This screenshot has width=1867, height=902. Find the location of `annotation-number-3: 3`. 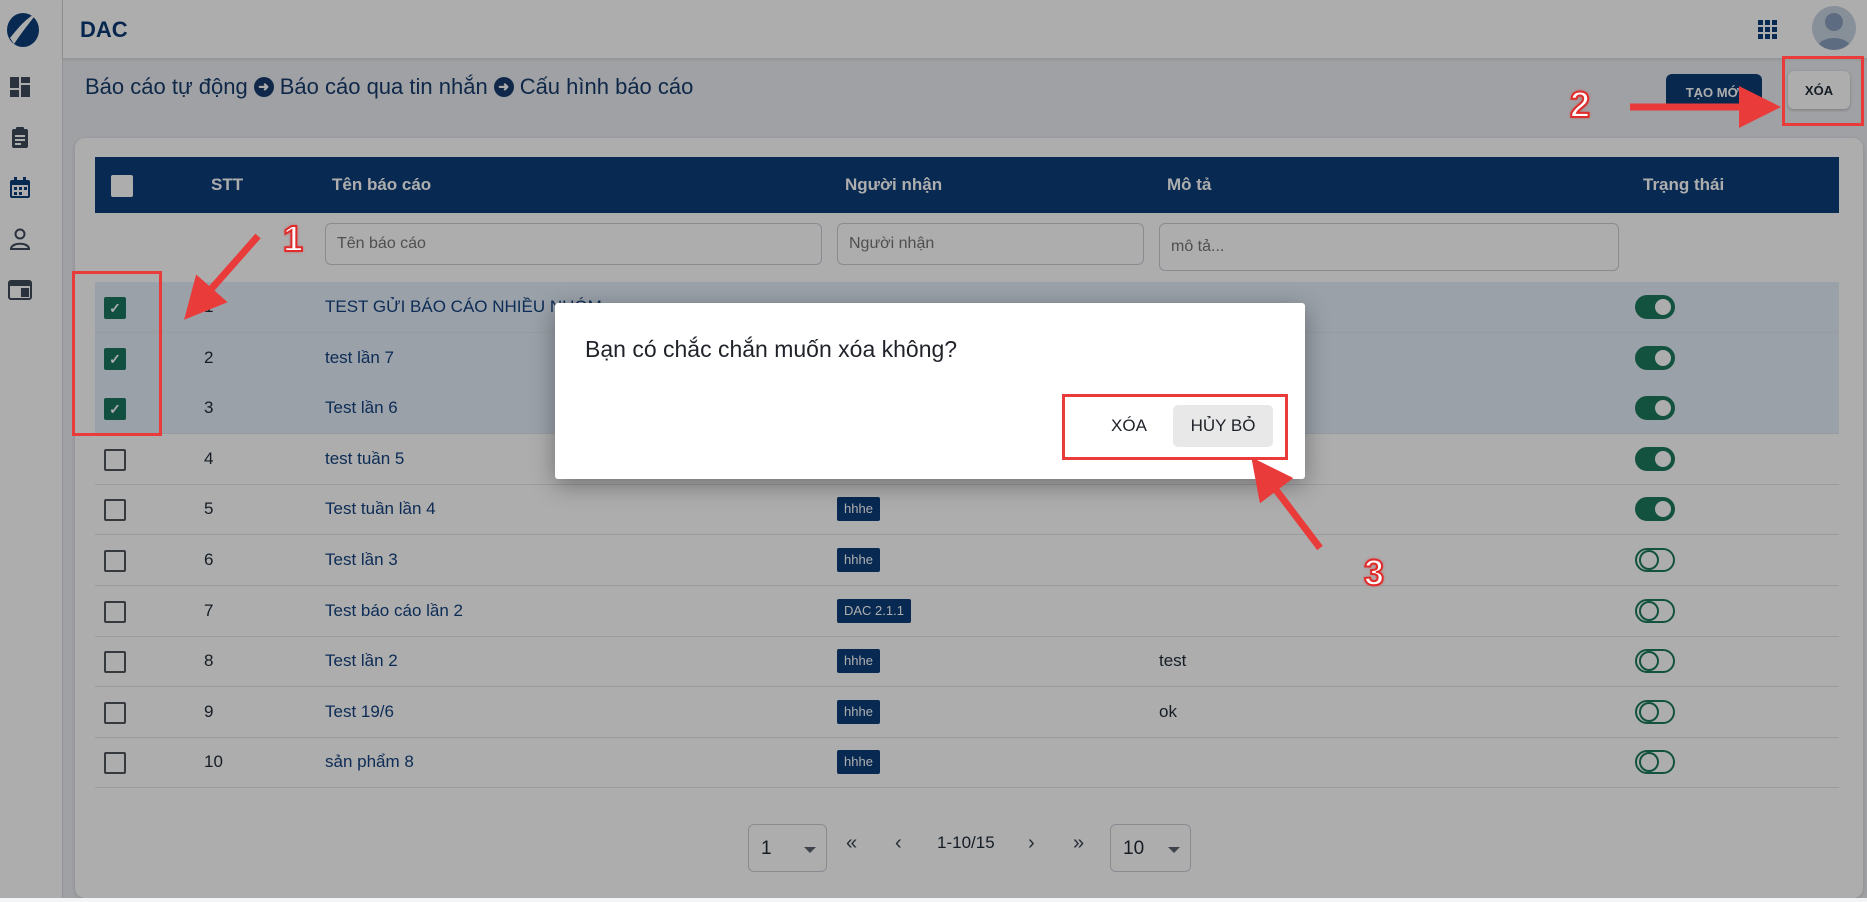

annotation-number-3: 3 is located at coordinates (1374, 572).